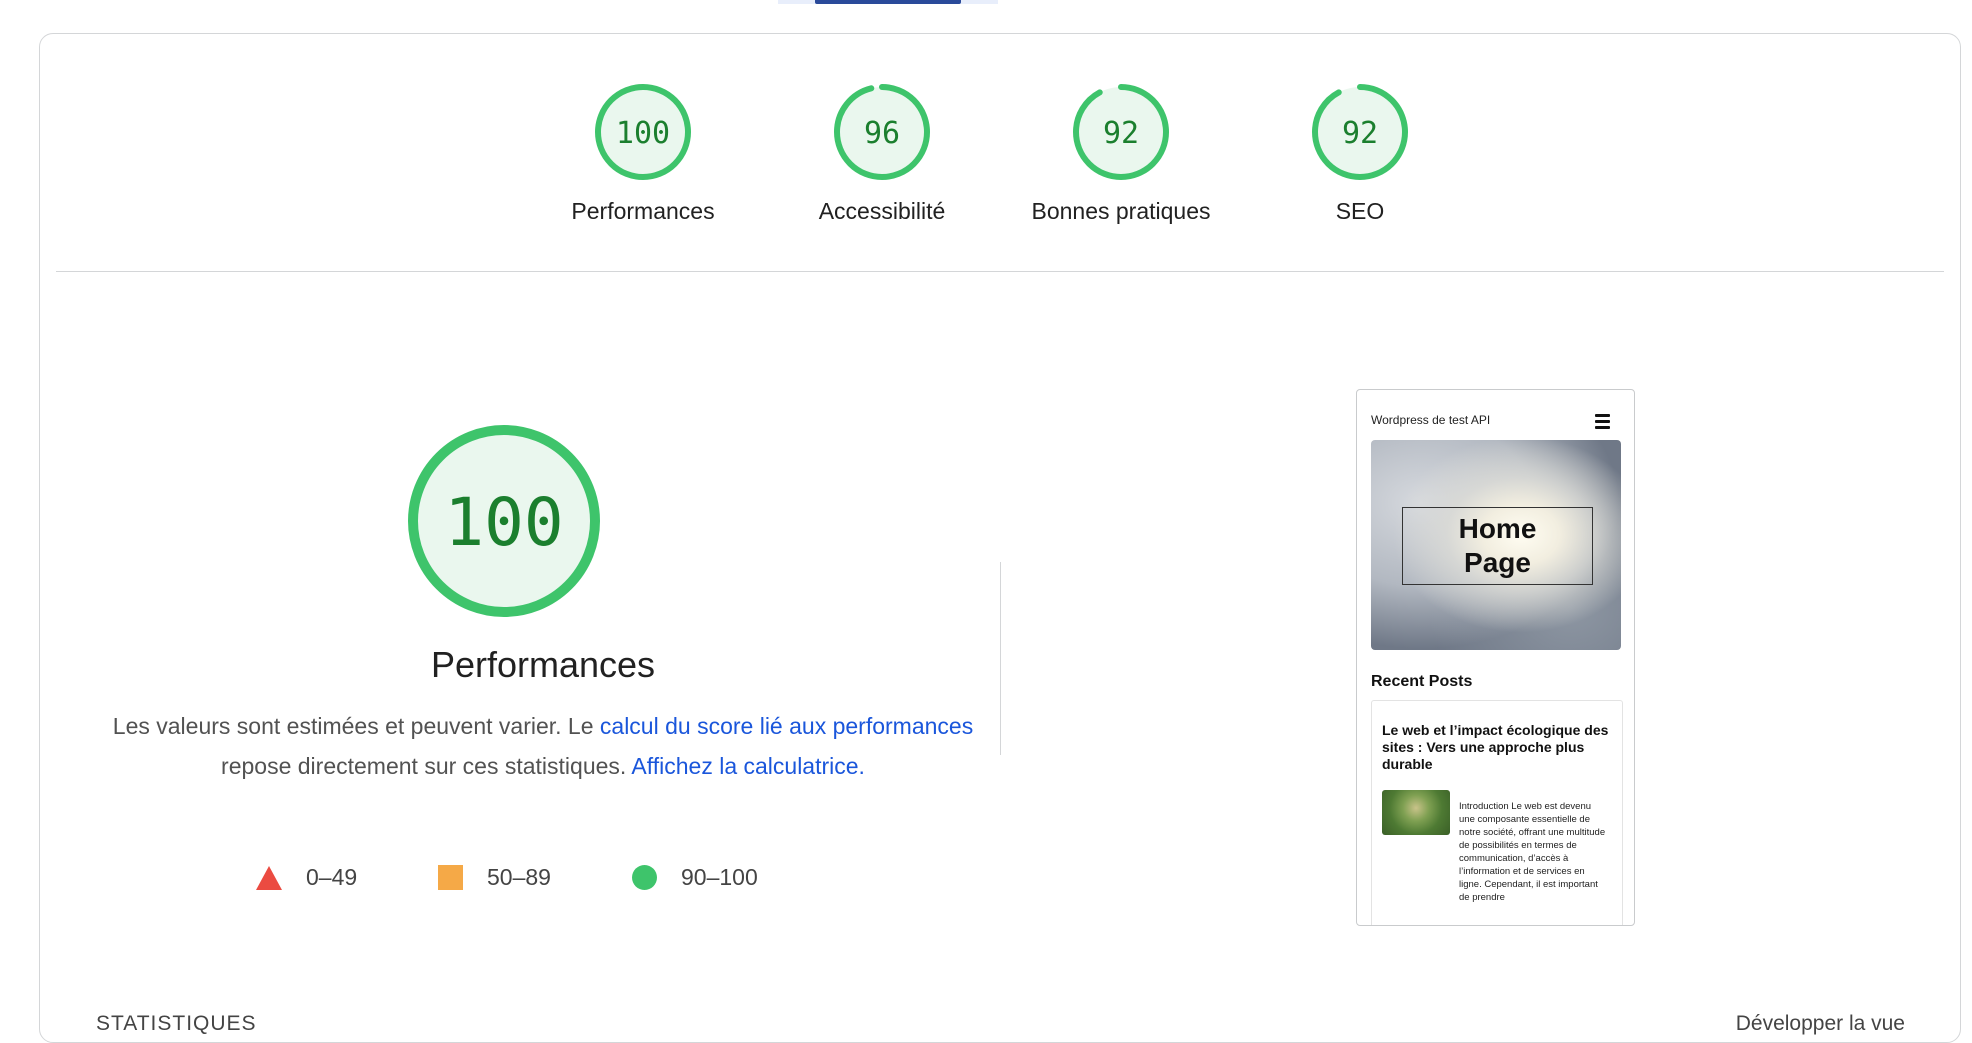  What do you see at coordinates (748, 766) in the screenshot?
I see `calculator-link: Affichez la calculatrice.` at bounding box center [748, 766].